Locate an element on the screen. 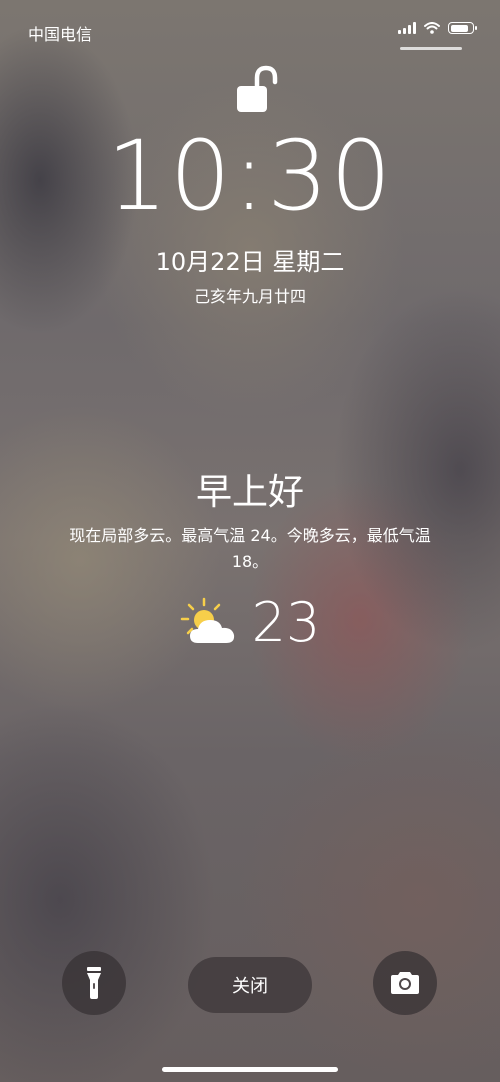  flashlight-button is located at coordinates (94, 983).